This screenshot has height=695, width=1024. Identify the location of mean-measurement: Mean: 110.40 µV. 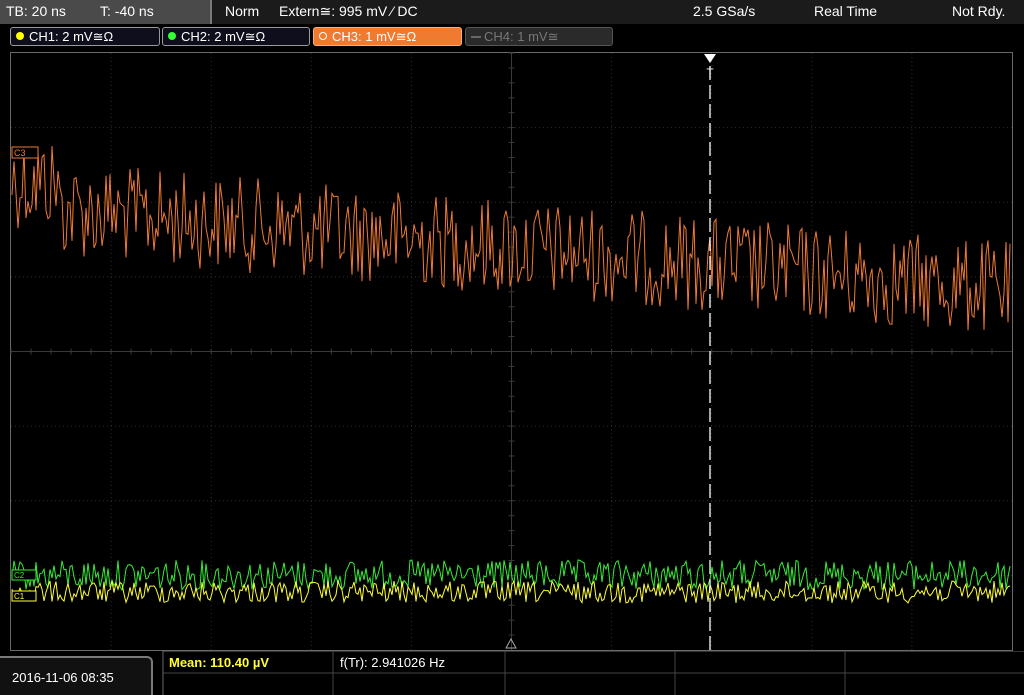
(219, 662).